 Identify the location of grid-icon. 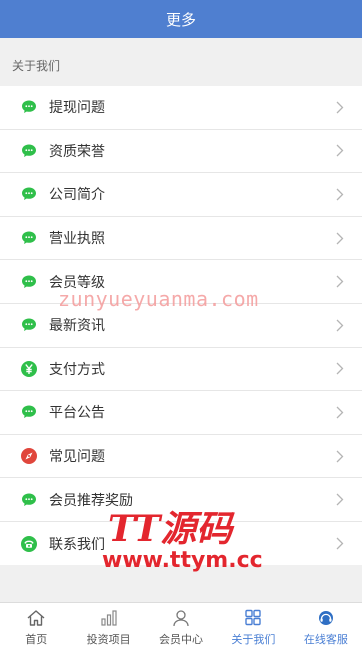
(253, 618).